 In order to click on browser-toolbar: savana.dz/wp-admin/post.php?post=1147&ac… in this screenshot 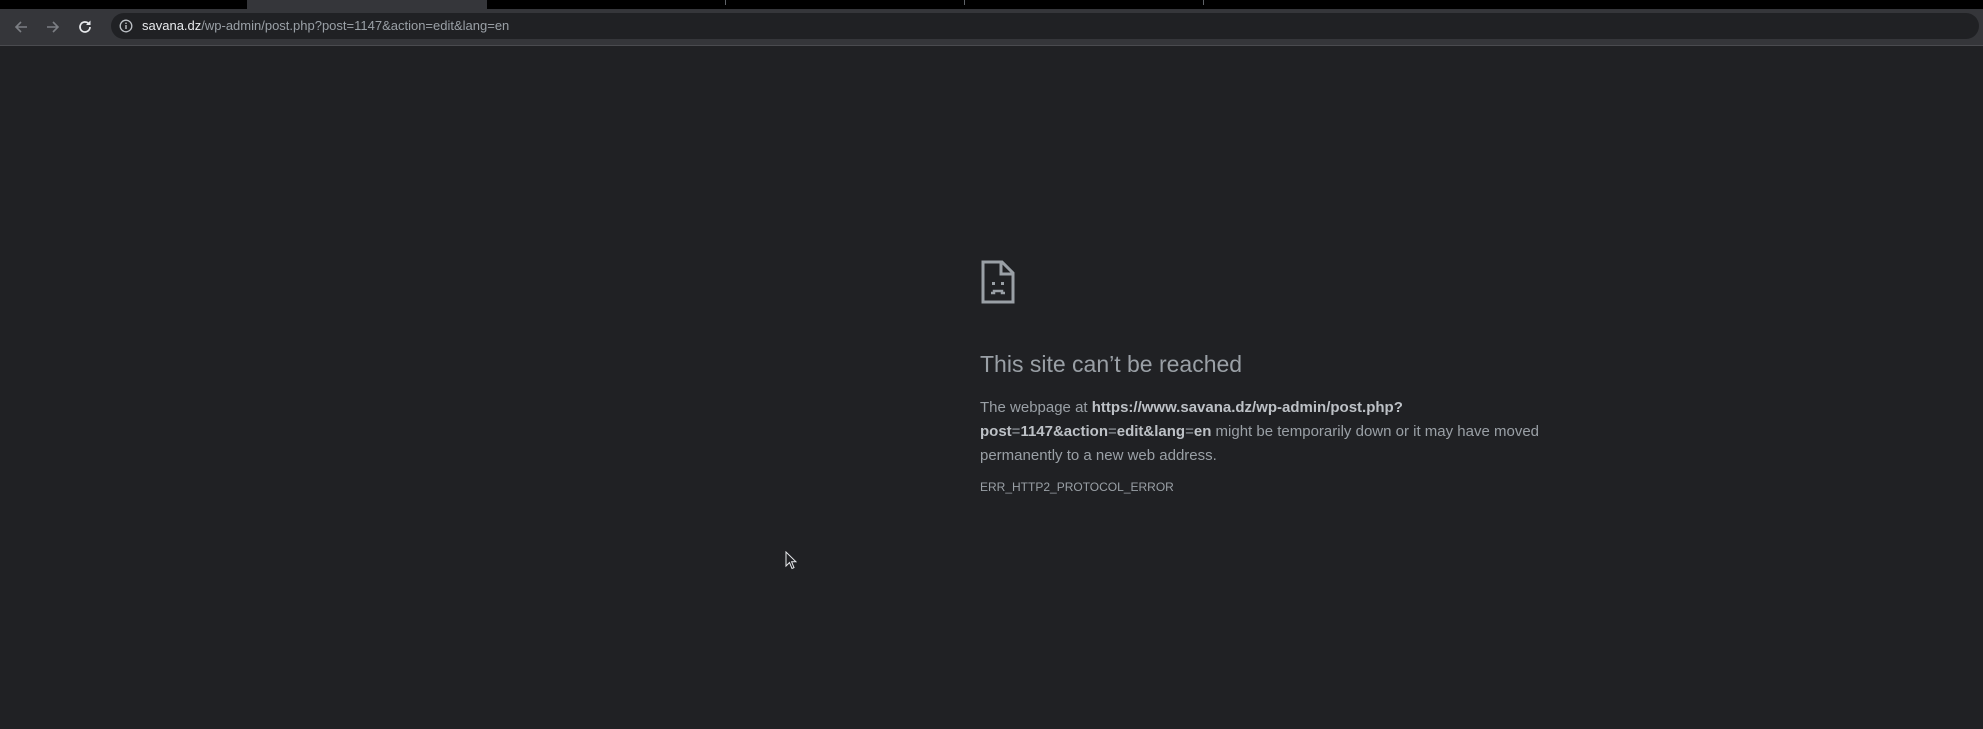, I will do `click(991, 27)`.